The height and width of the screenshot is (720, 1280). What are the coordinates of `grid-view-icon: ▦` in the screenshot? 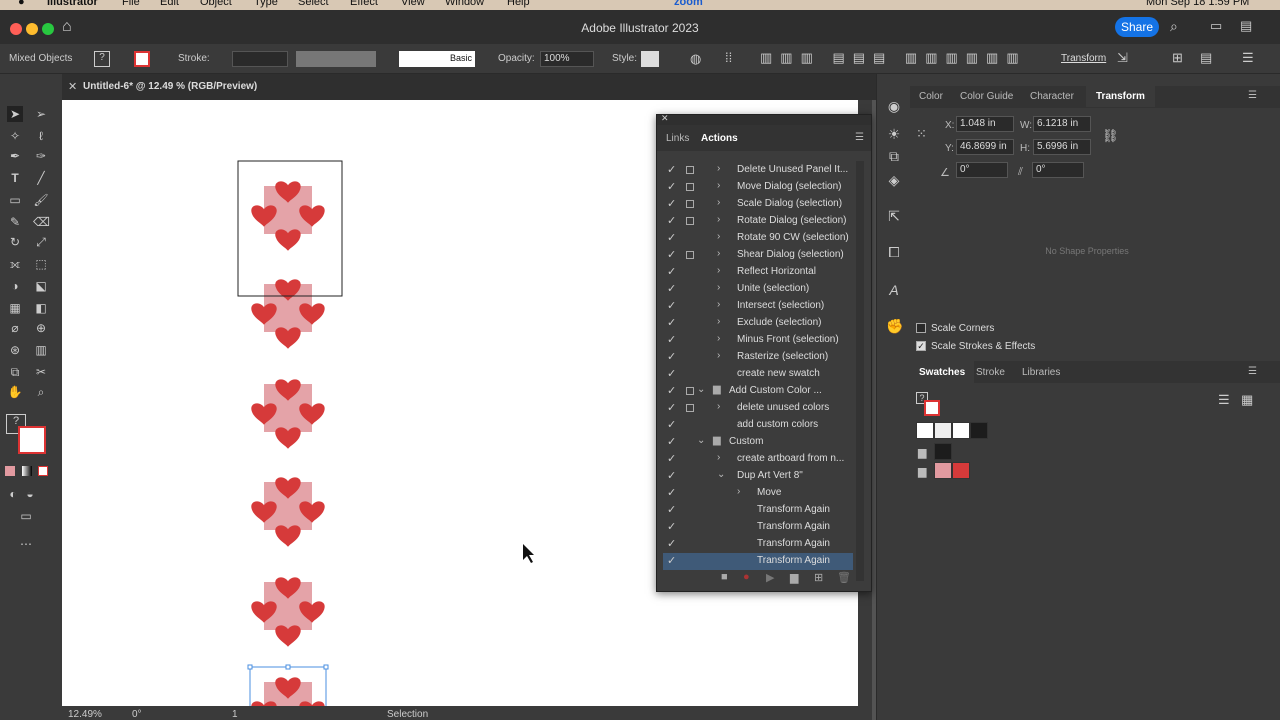 It's located at (1247, 400).